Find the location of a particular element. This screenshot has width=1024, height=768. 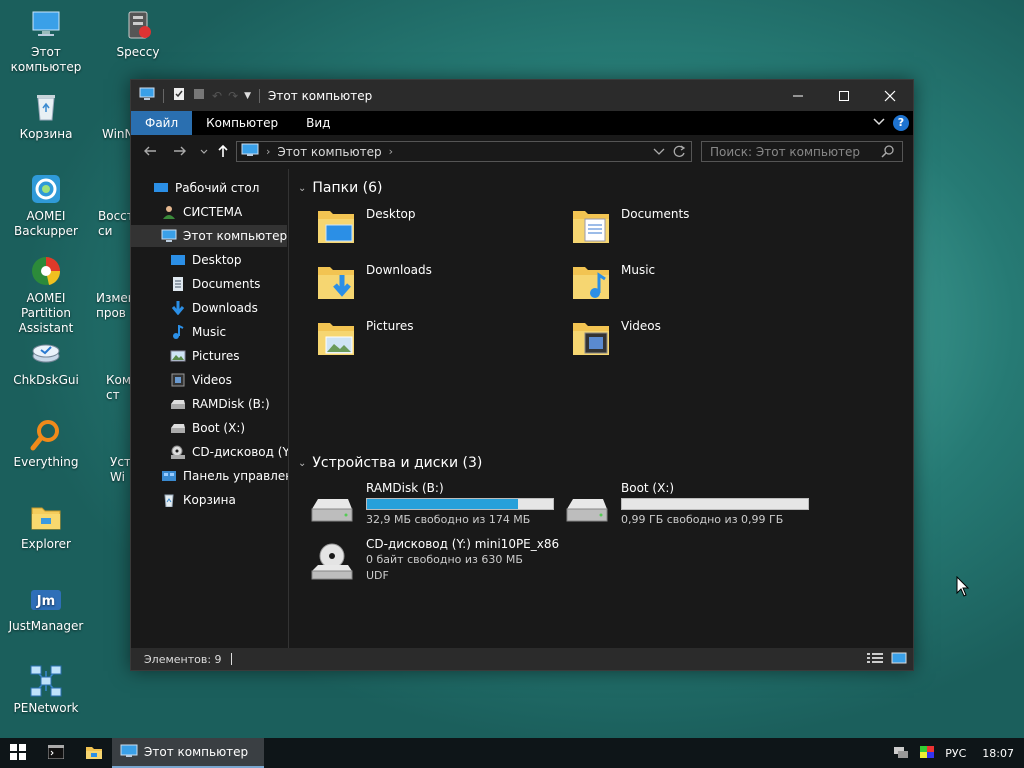

desktop-icon-speccy: Speccy is located at coordinates (138, 34).